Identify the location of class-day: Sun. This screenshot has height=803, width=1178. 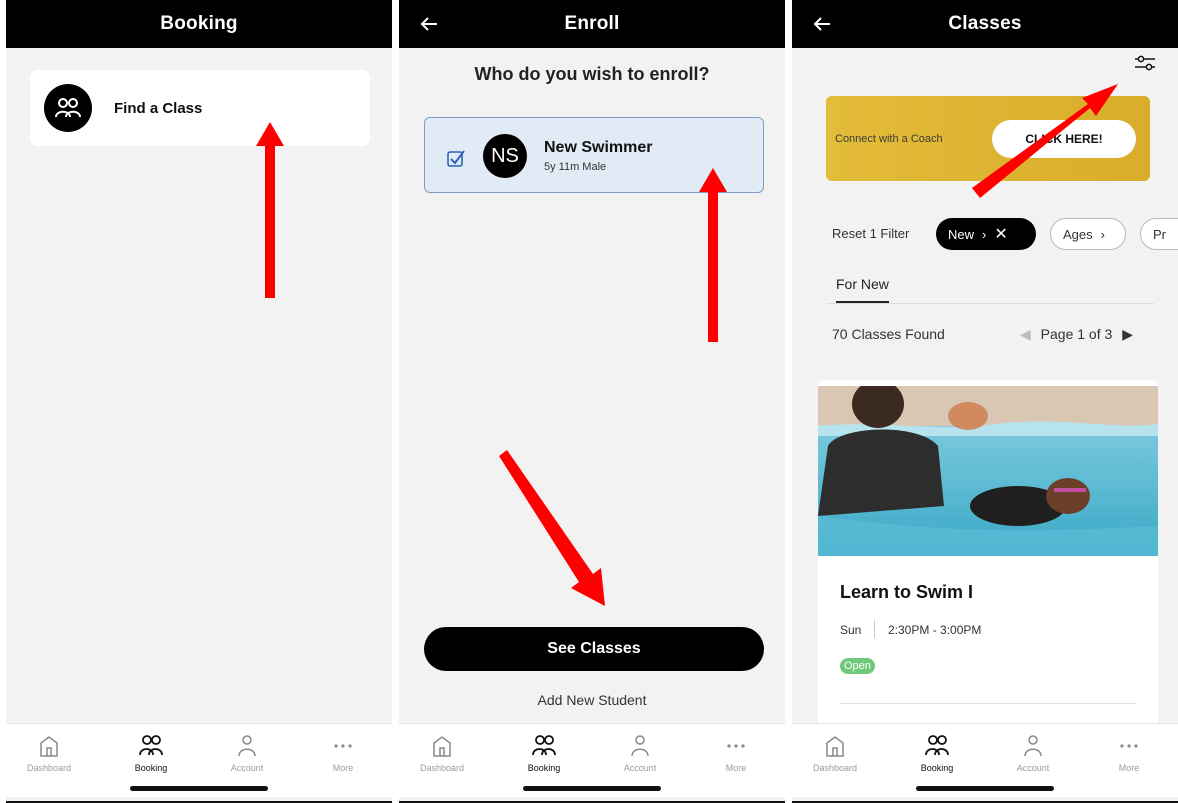
(851, 630).